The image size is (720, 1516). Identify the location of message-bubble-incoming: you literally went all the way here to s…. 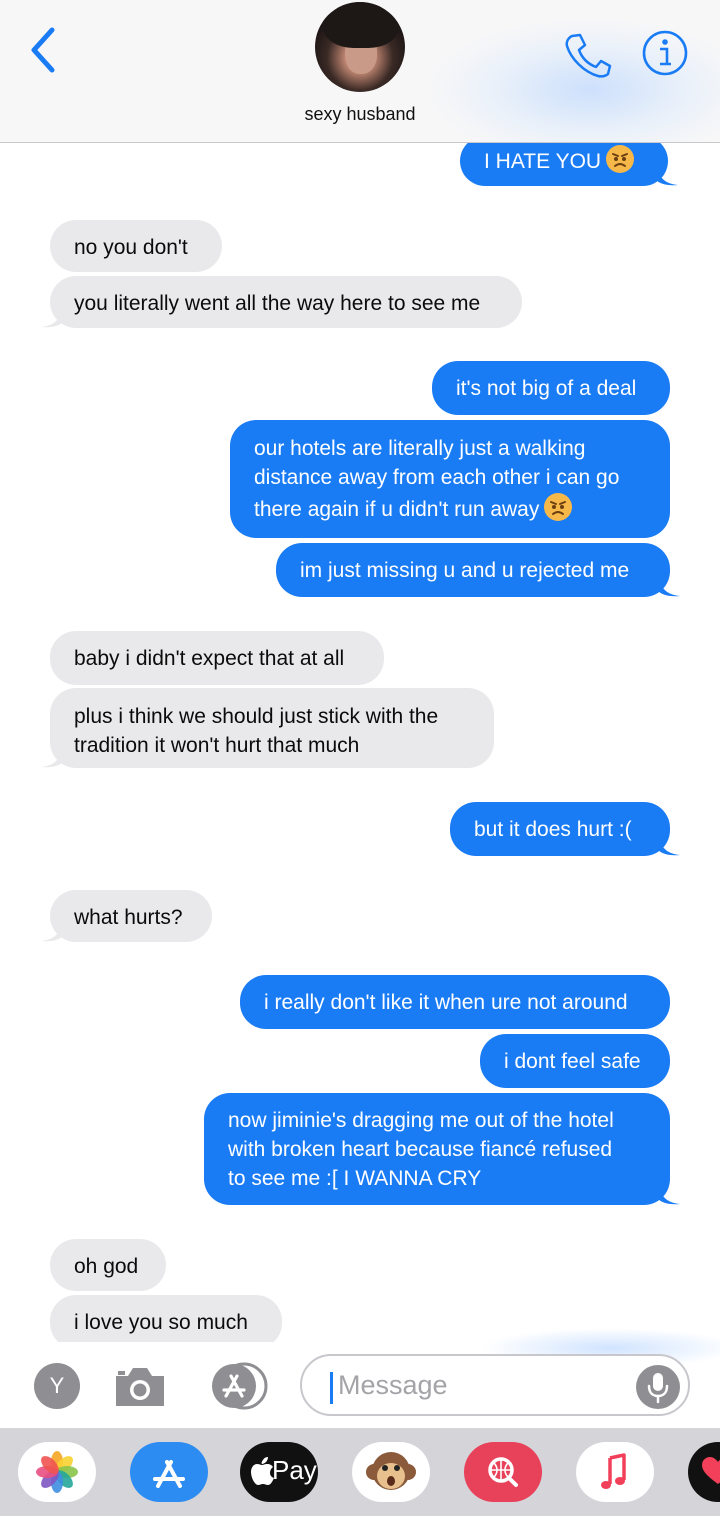
(281, 302).